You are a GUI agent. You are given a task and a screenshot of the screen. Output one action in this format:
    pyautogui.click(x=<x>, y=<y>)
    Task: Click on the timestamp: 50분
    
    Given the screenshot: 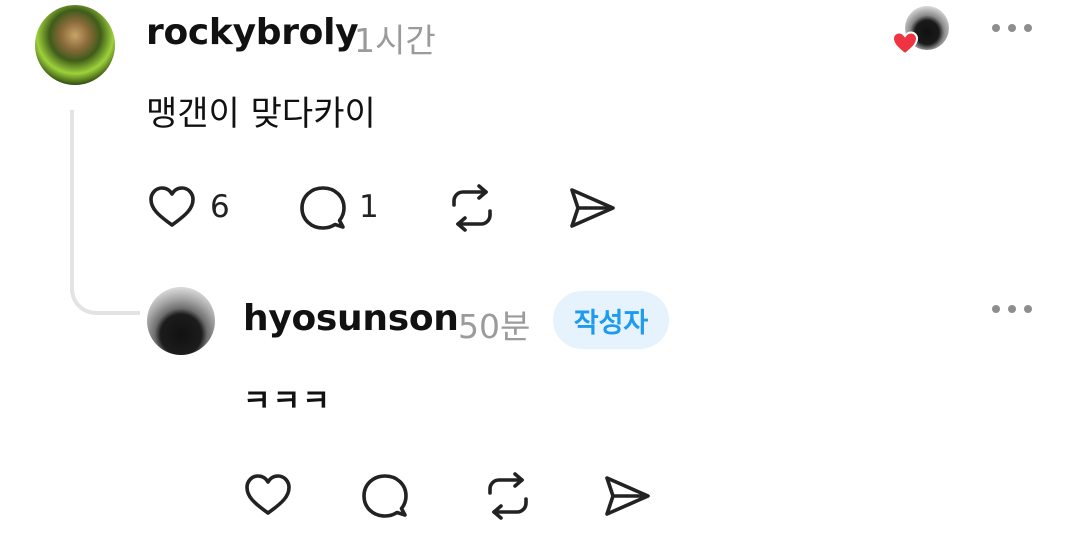 What is the action you would take?
    pyautogui.click(x=494, y=326)
    